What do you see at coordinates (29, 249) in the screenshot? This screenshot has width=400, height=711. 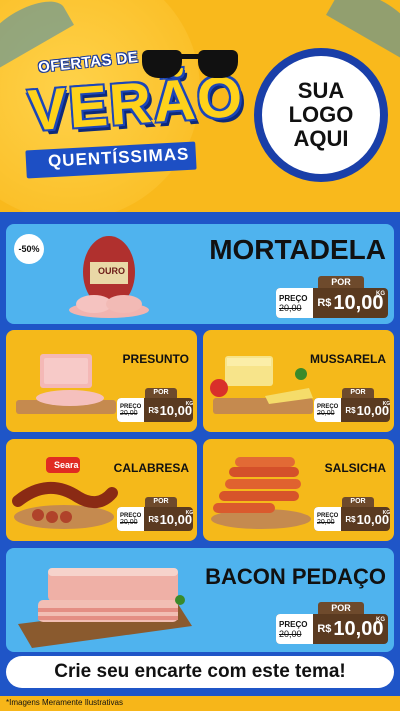 I see `discount-badge: -50%` at bounding box center [29, 249].